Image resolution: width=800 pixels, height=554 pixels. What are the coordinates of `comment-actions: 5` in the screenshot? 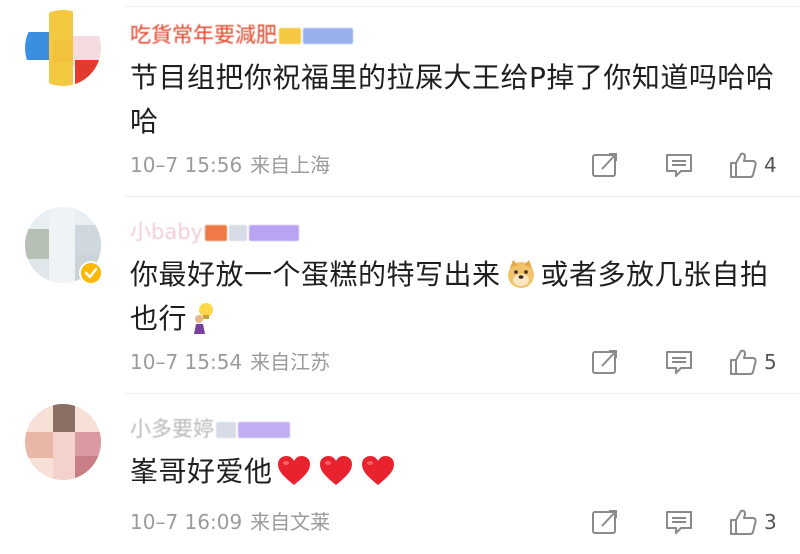 It's located at (684, 362).